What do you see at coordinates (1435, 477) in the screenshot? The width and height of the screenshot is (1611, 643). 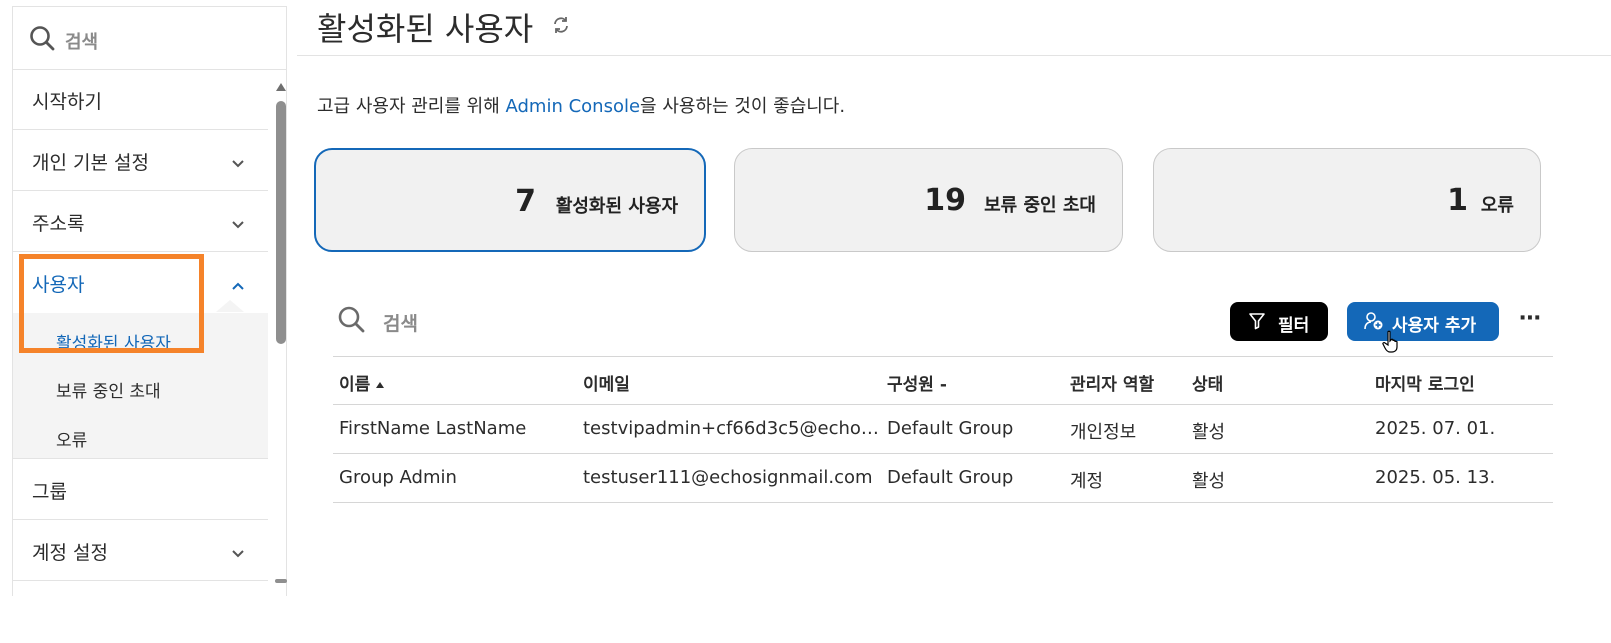 I see `cell-last-login: 2025. 05. 13.` at bounding box center [1435, 477].